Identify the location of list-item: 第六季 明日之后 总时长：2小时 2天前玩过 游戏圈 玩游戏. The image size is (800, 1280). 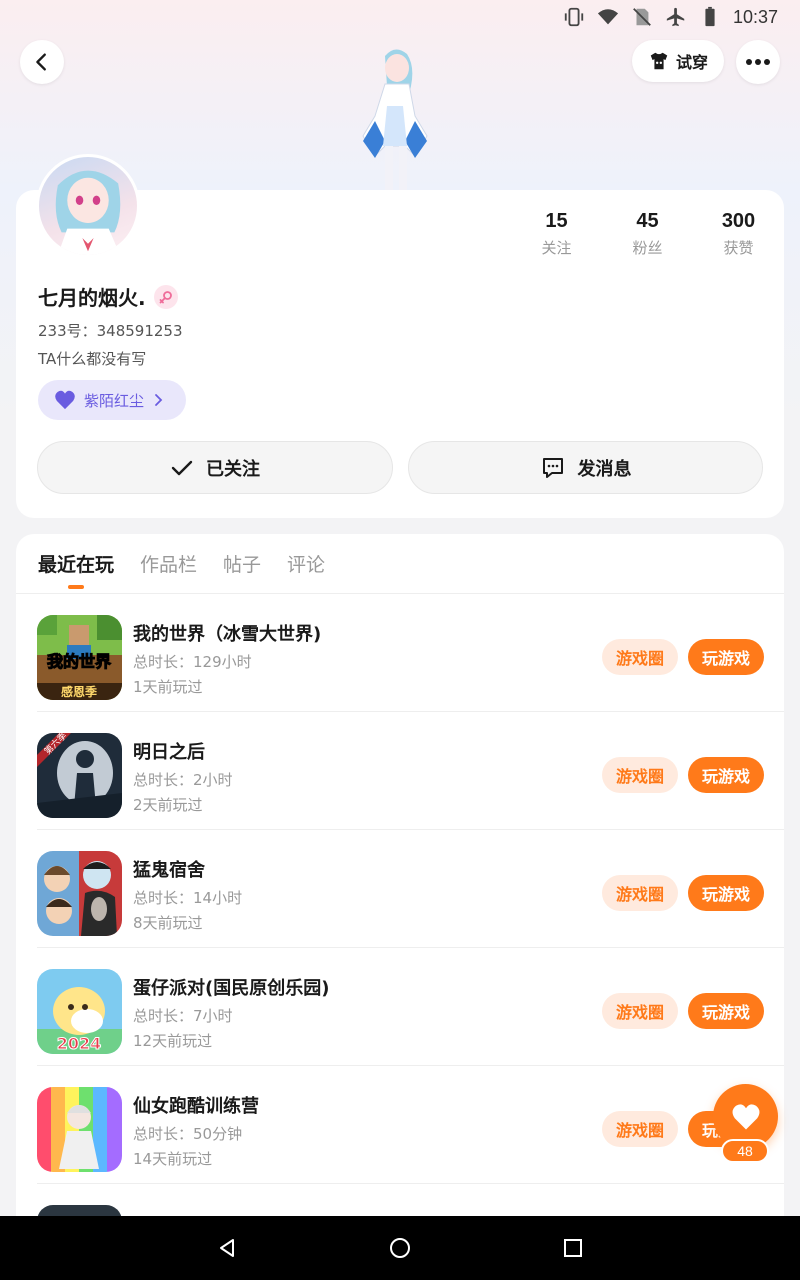
(410, 771).